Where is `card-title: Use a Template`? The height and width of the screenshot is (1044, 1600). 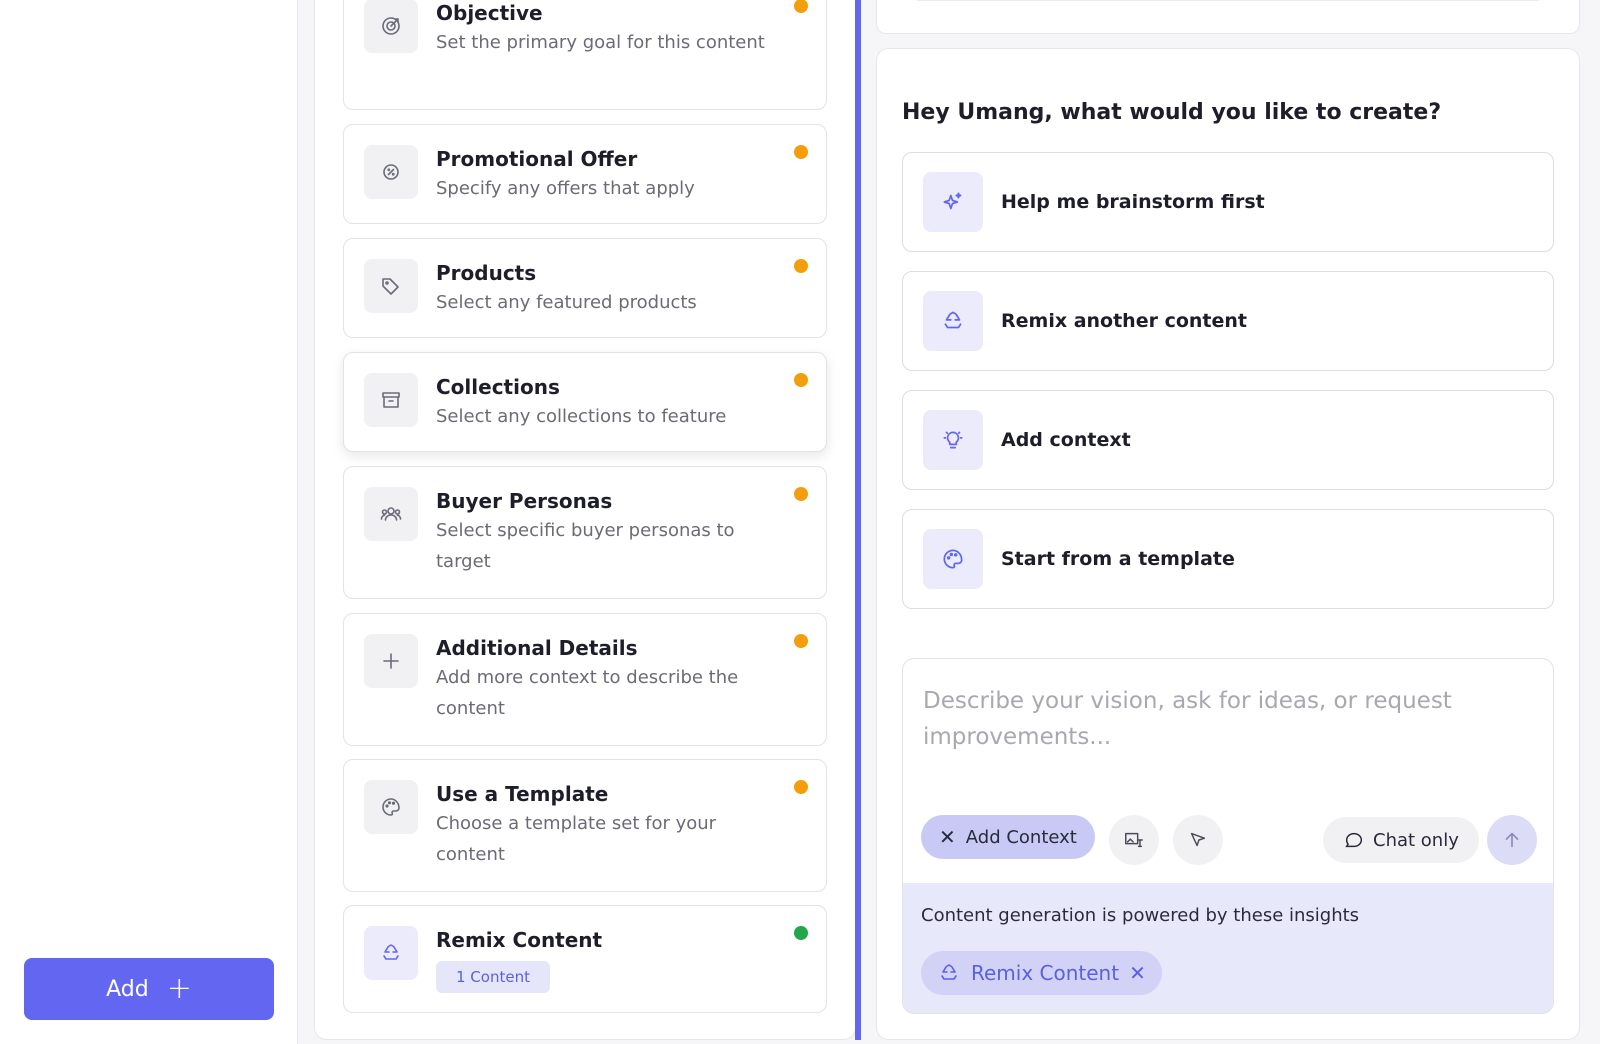 card-title: Use a Template is located at coordinates (522, 794).